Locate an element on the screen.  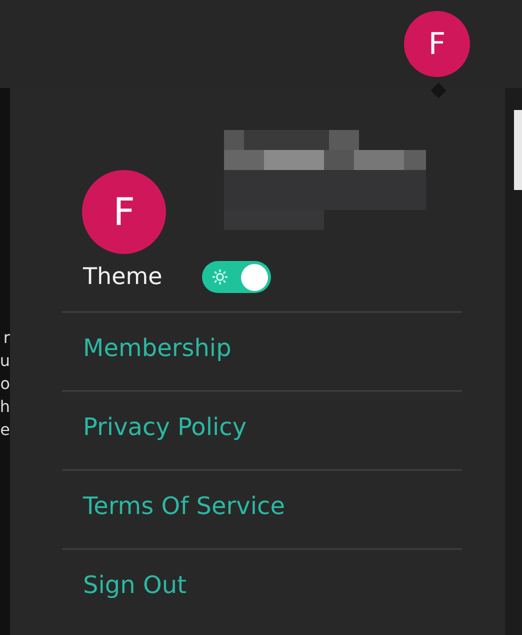
theme-label: Theme is located at coordinates (122, 277).